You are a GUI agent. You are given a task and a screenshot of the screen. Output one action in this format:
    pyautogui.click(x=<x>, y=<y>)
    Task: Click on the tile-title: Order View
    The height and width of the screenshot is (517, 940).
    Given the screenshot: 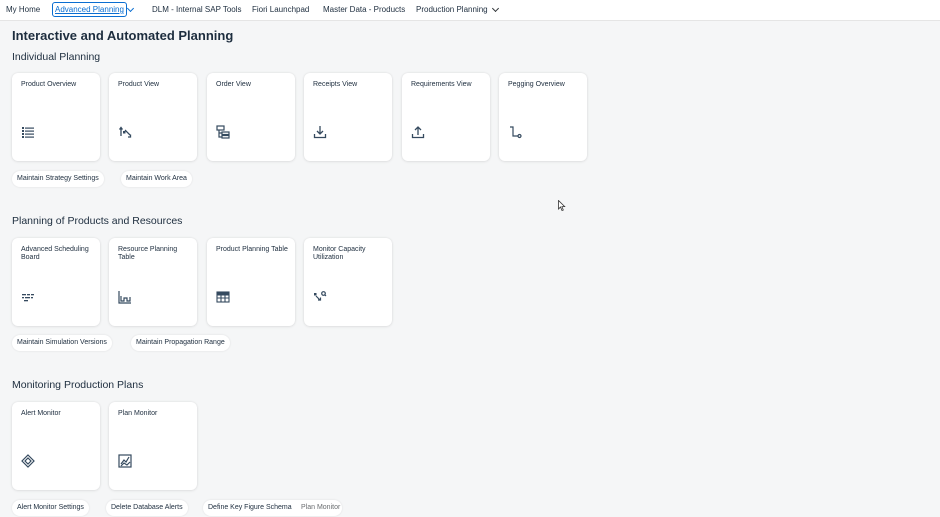 What is the action you would take?
    pyautogui.click(x=233, y=84)
    